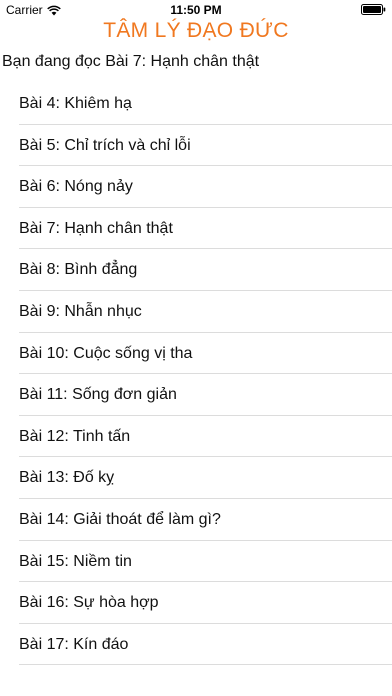 Image resolution: width=392 pixels, height=696 pixels. I want to click on status-bar: Carrier 11:50 PM, so click(196, 10).